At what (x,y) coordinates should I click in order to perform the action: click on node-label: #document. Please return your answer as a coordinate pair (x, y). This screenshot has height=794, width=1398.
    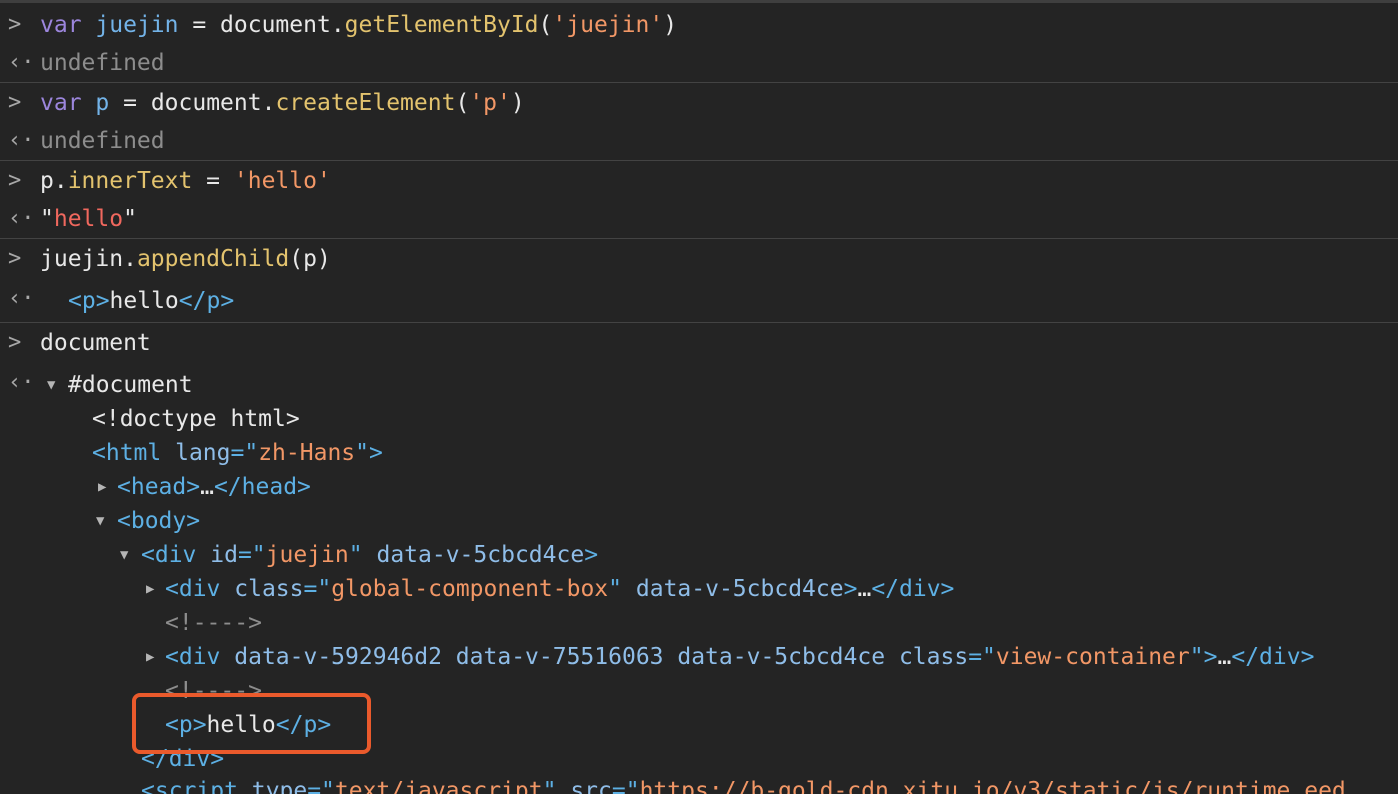
    Looking at the image, I should click on (130, 385).